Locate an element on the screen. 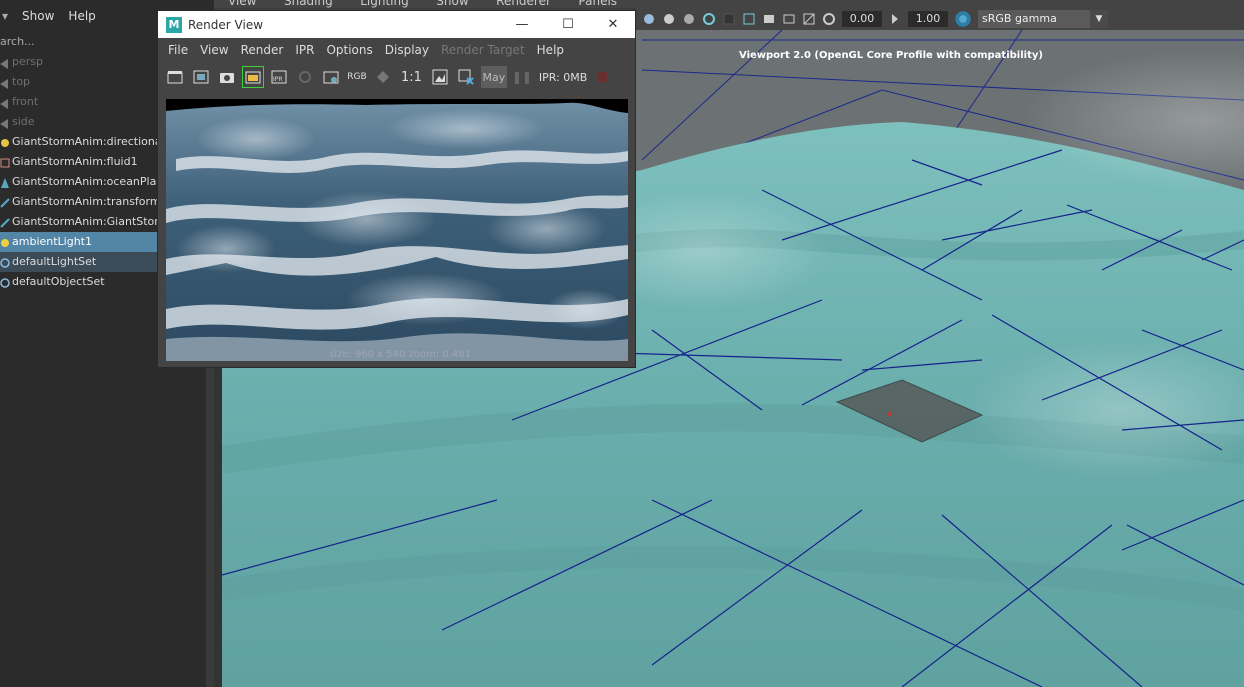  color-management-icon is located at coordinates (963, 19).